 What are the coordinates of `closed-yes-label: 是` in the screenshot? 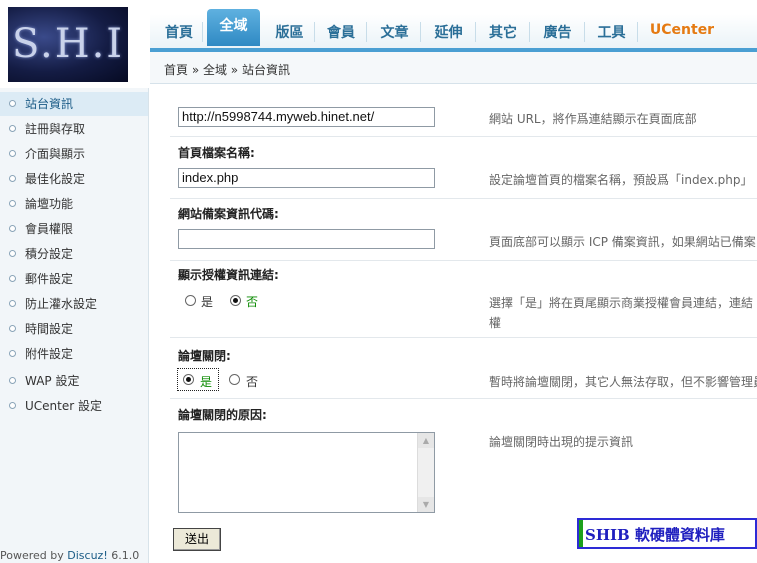 It's located at (206, 382).